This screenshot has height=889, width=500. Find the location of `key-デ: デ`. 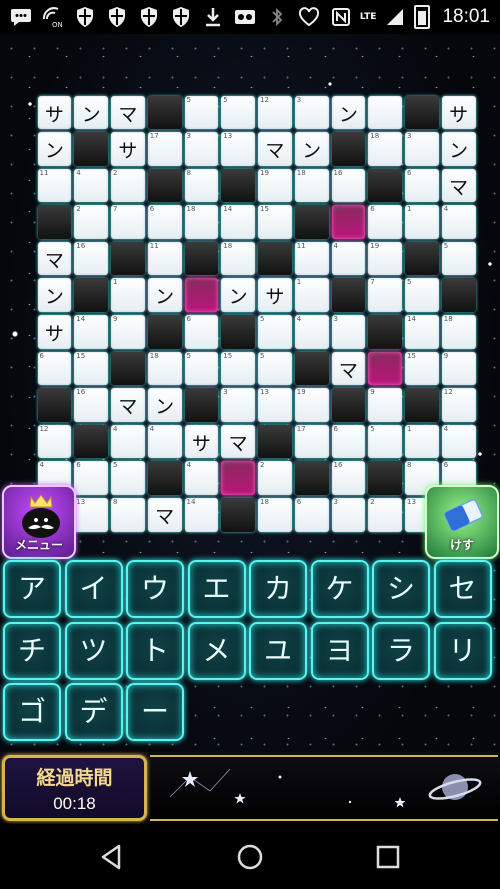

key-デ: デ is located at coordinates (93, 712).